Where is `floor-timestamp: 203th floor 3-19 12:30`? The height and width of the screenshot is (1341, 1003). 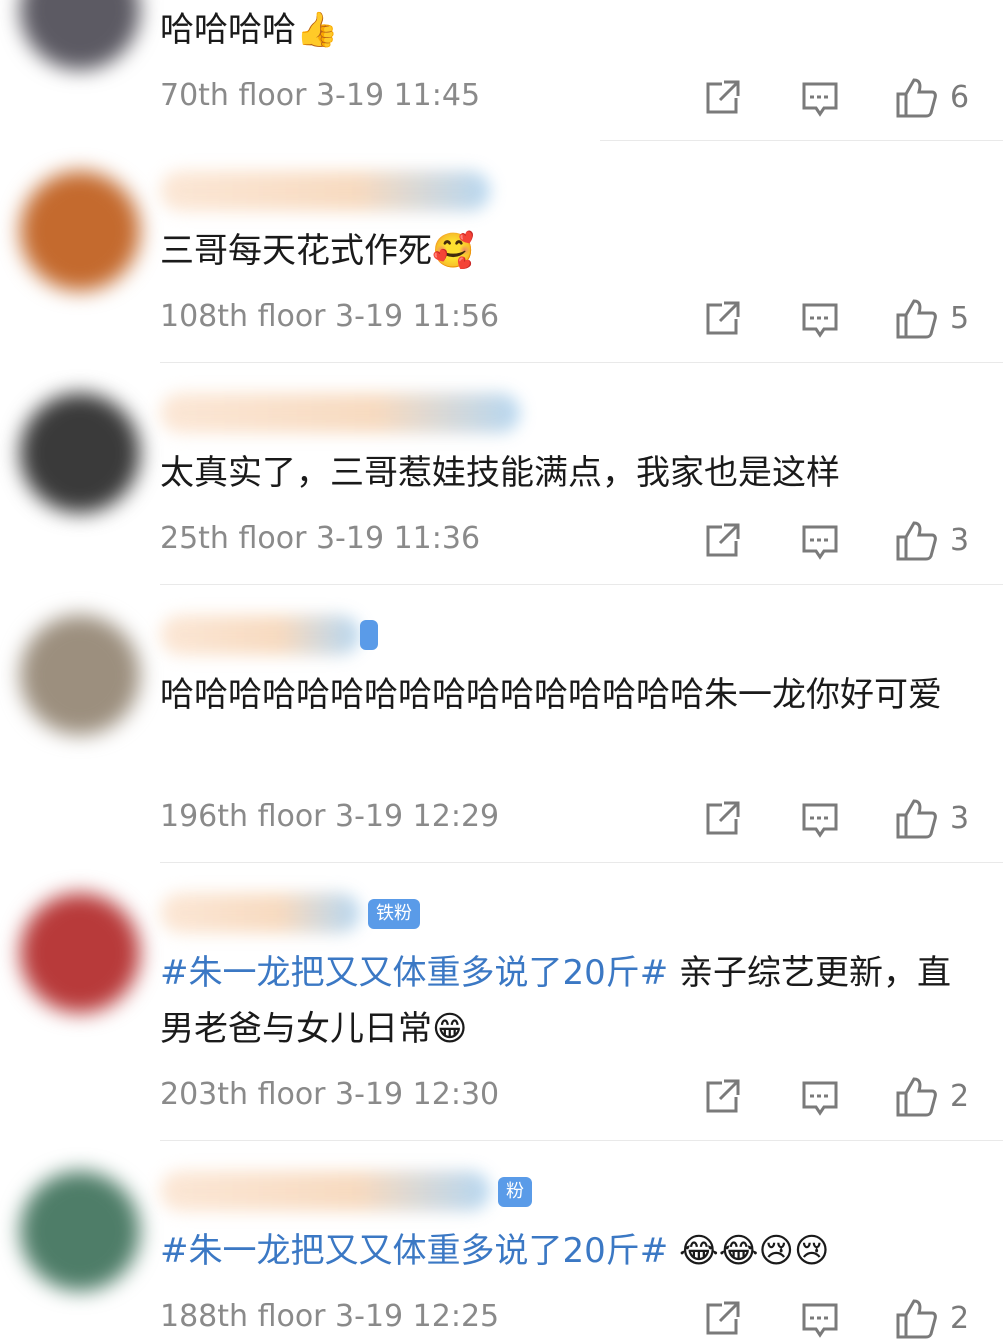 floor-timestamp: 203th floor 3-19 12:30 is located at coordinates (330, 1094).